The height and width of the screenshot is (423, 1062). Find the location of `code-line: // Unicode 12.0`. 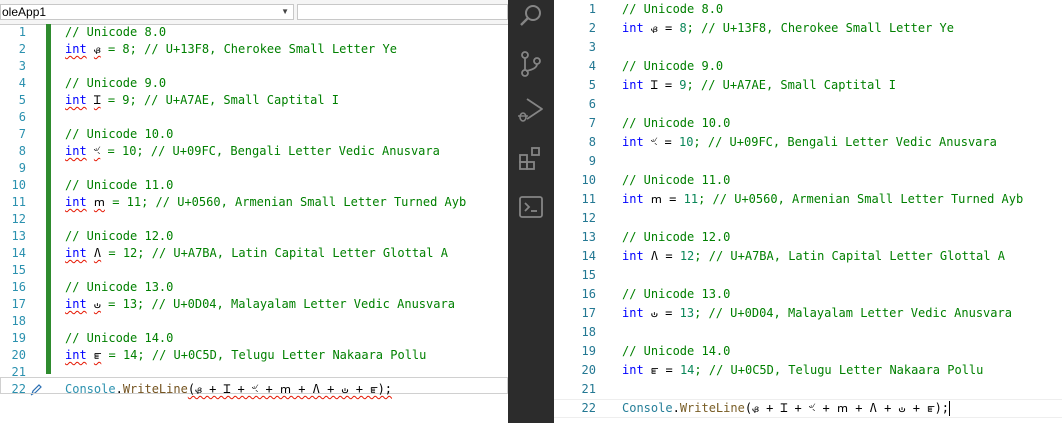

code-line: // Unicode 12.0 is located at coordinates (265, 236).